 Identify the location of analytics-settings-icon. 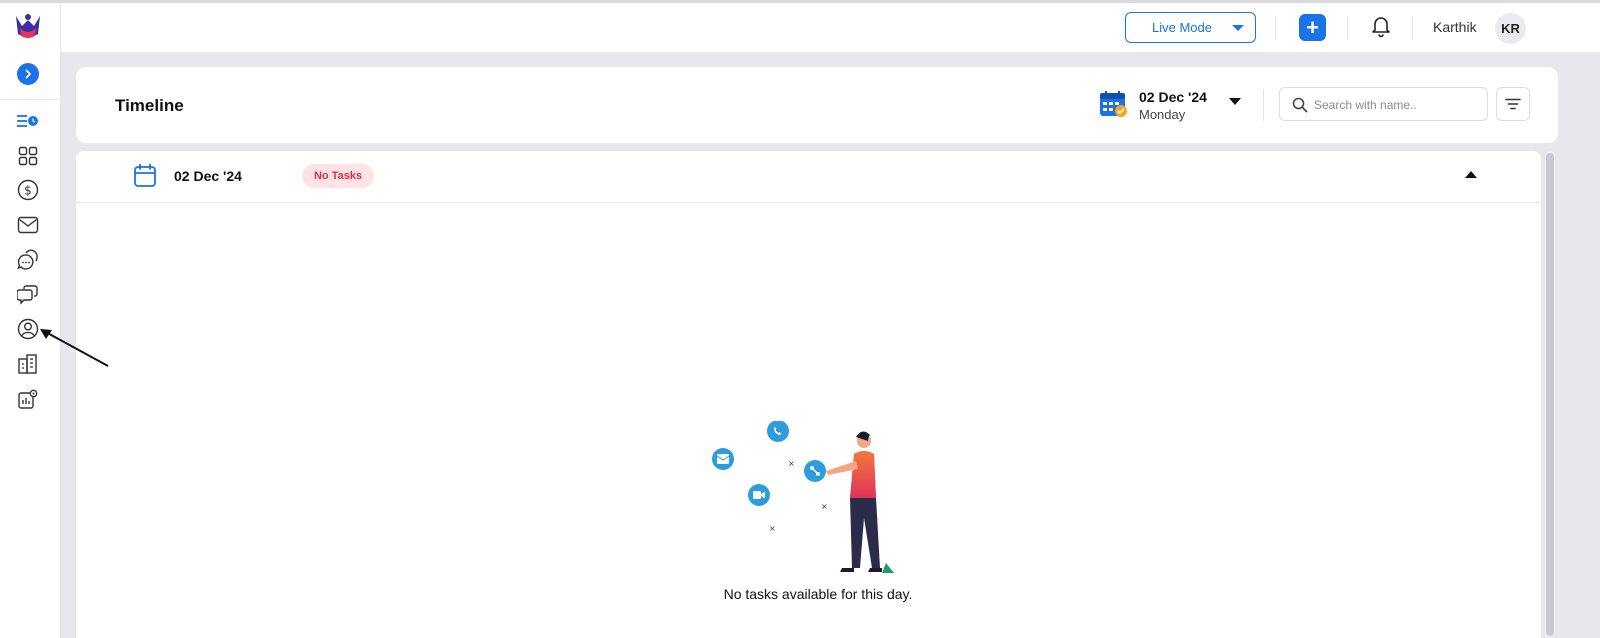
(28, 399).